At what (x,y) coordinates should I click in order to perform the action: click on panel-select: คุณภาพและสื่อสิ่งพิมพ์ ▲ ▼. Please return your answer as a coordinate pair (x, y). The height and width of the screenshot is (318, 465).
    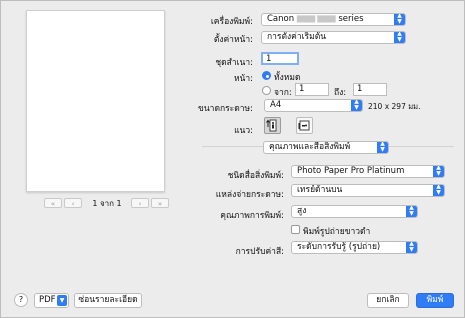
    Looking at the image, I should click on (326, 147).